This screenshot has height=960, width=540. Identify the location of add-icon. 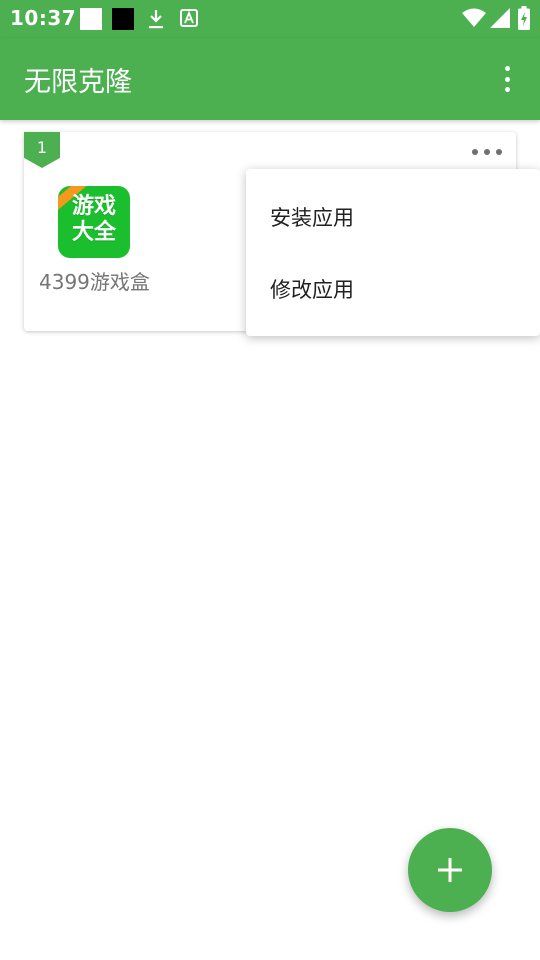
(450, 870).